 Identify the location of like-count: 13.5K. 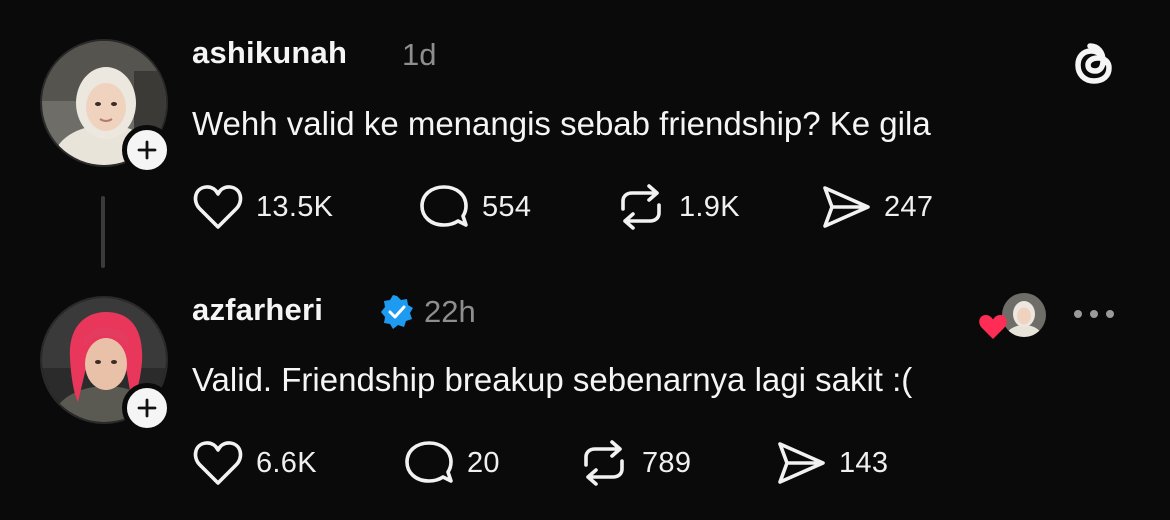
(295, 206).